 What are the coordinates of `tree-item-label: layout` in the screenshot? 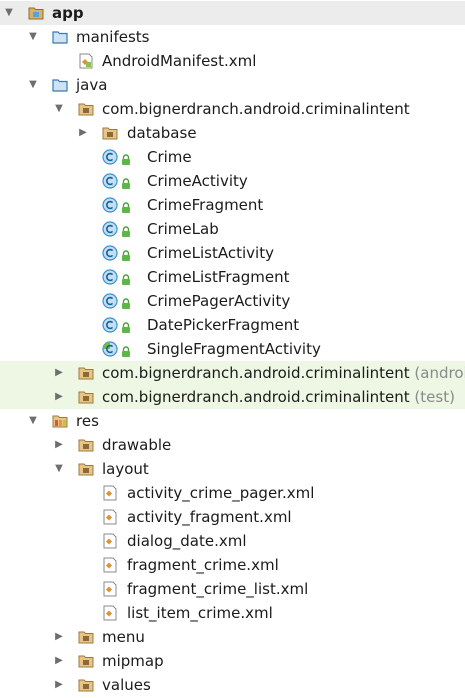 It's located at (125, 469).